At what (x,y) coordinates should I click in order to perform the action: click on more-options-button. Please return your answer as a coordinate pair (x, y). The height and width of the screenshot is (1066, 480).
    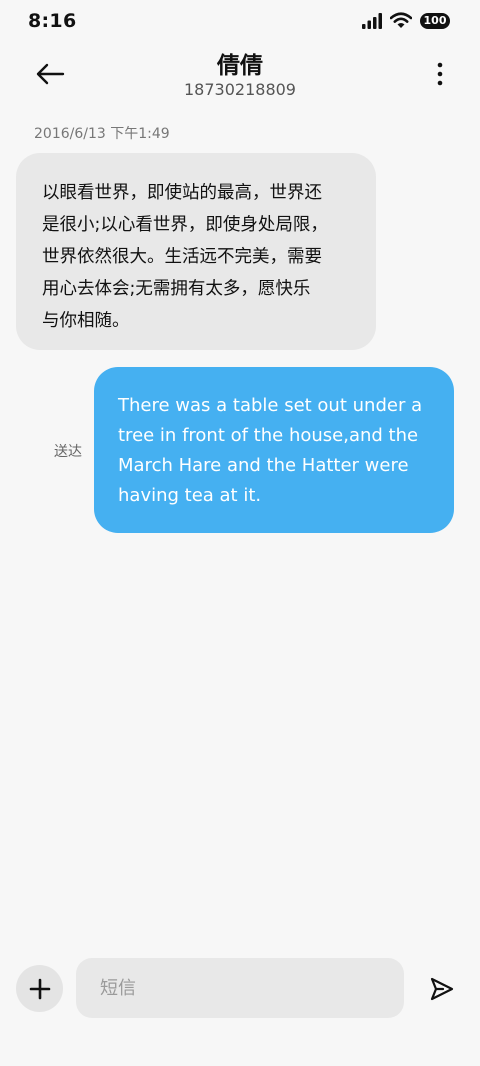
    Looking at the image, I should click on (440, 74).